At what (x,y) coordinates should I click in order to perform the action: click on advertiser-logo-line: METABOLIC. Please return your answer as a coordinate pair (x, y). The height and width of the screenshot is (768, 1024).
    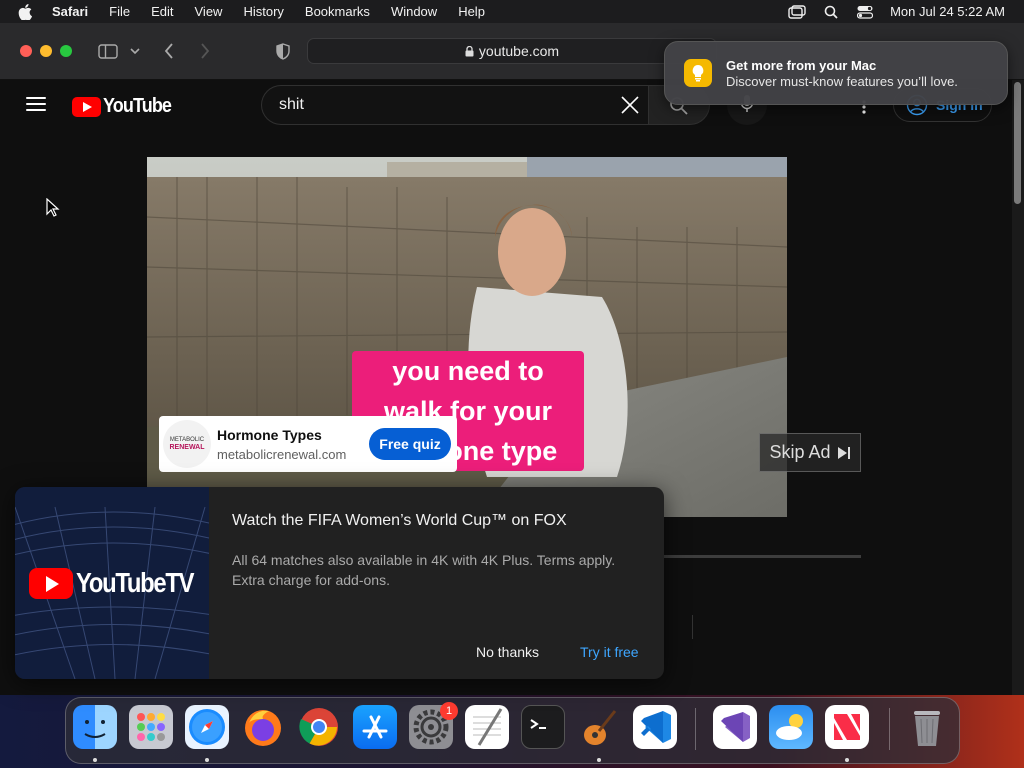
    Looking at the image, I should click on (187, 440).